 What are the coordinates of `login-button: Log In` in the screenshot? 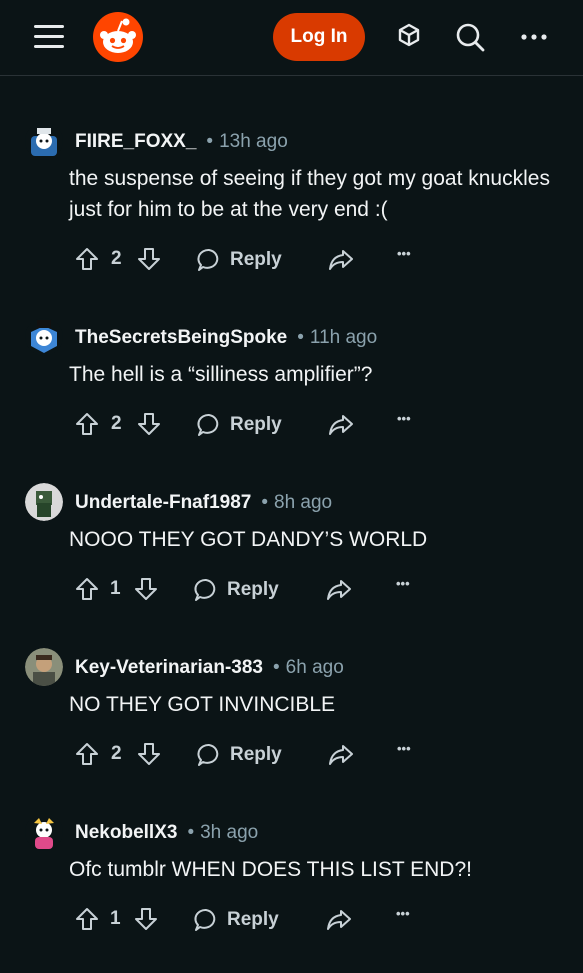 It's located at (319, 37).